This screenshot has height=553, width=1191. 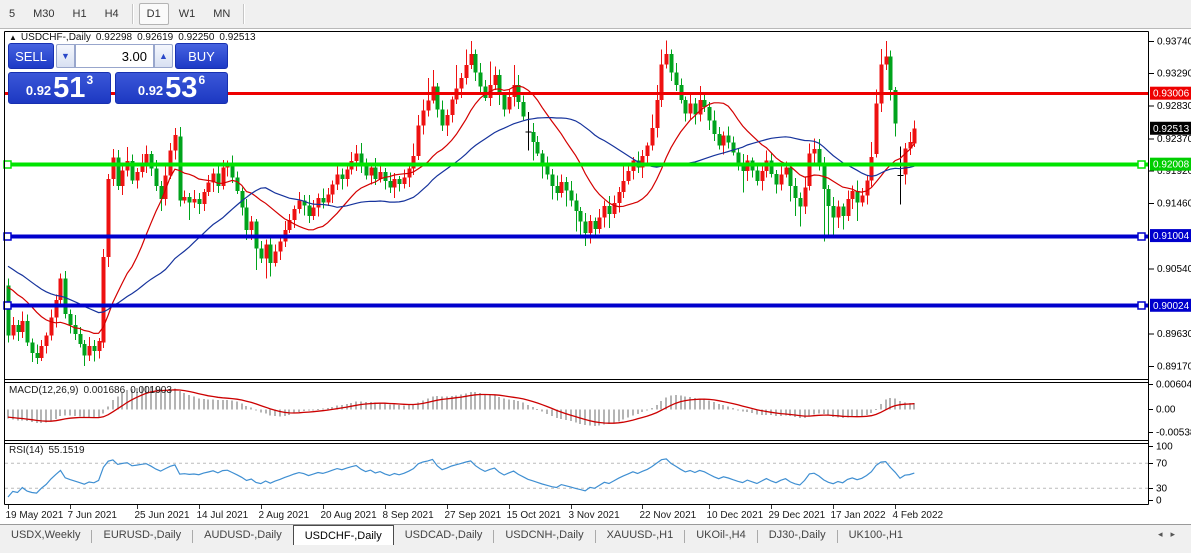 I want to click on tab-usdchf-daily: USDCHF-,Daily, so click(x=343, y=535).